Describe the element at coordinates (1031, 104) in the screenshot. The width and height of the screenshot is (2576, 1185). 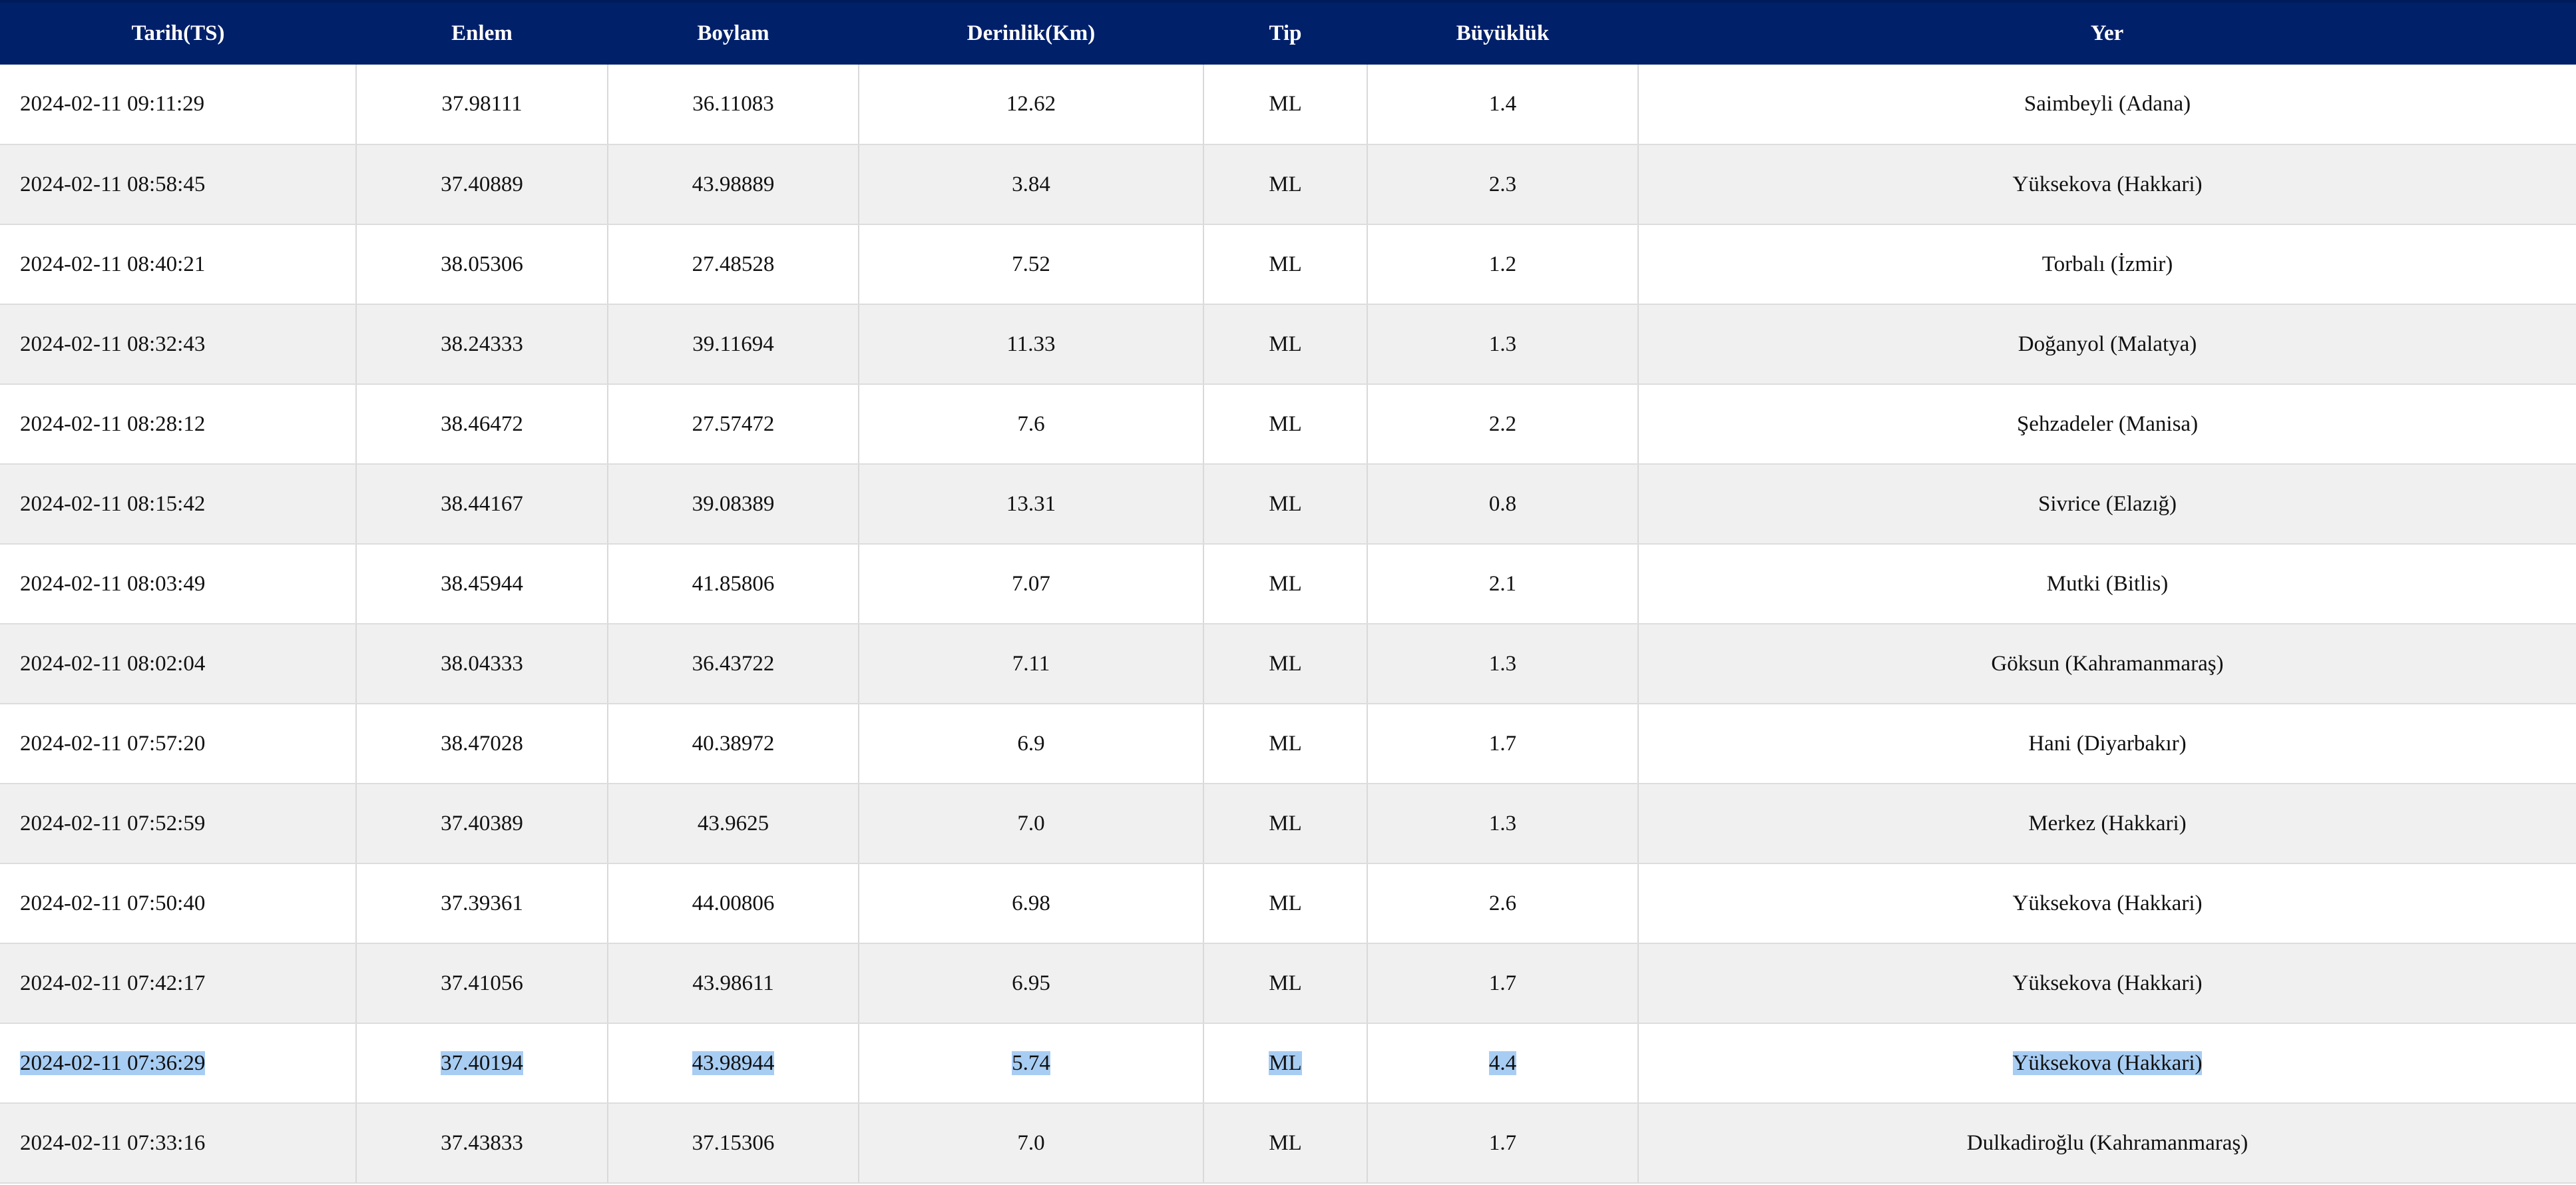
I see `depth-text: 12.62` at that location.